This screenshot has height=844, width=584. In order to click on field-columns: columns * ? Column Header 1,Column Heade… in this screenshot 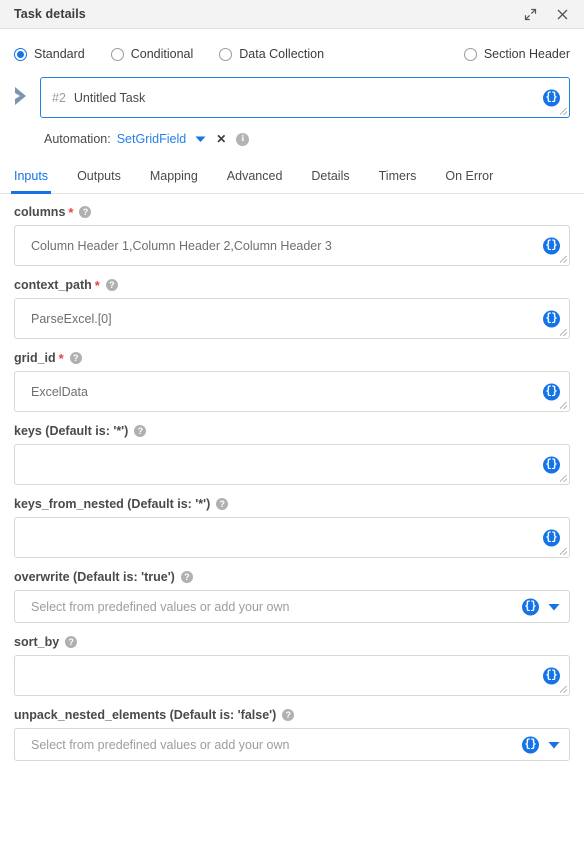, I will do `click(292, 235)`.